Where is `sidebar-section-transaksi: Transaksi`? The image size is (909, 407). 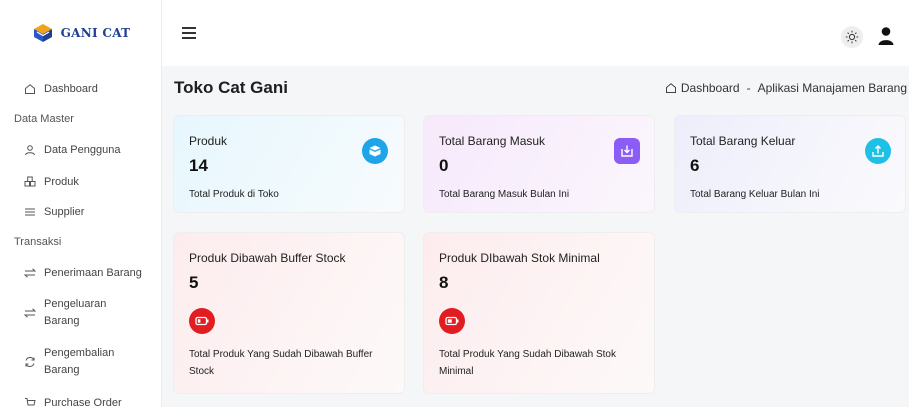 sidebar-section-transaksi: Transaksi is located at coordinates (38, 242).